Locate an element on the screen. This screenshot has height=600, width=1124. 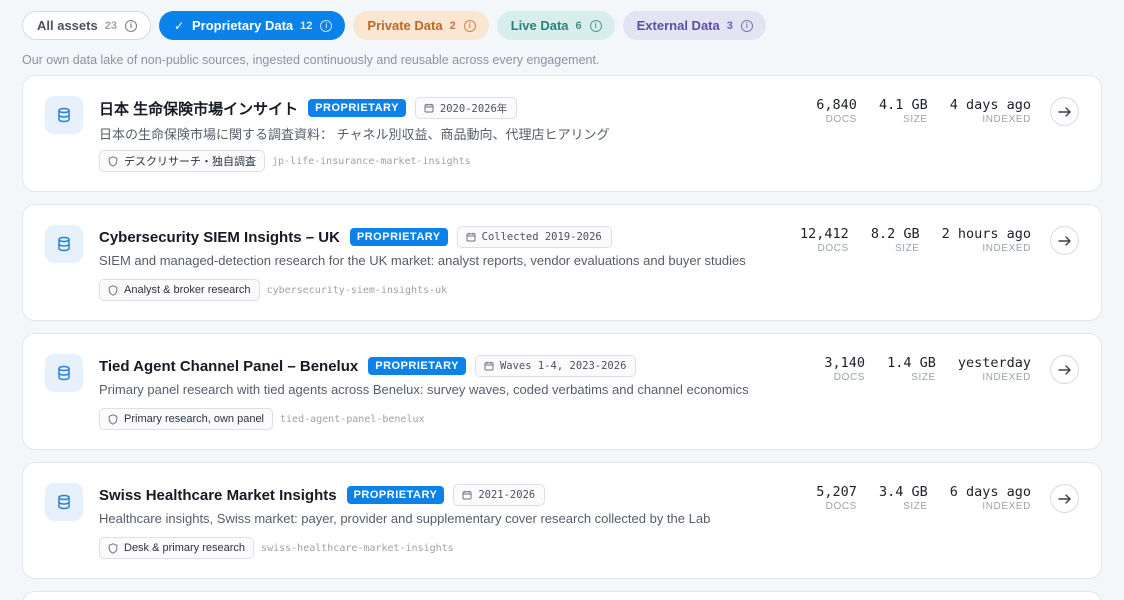
asset-title: 日本 生命保険市場インサイト is located at coordinates (198, 108).